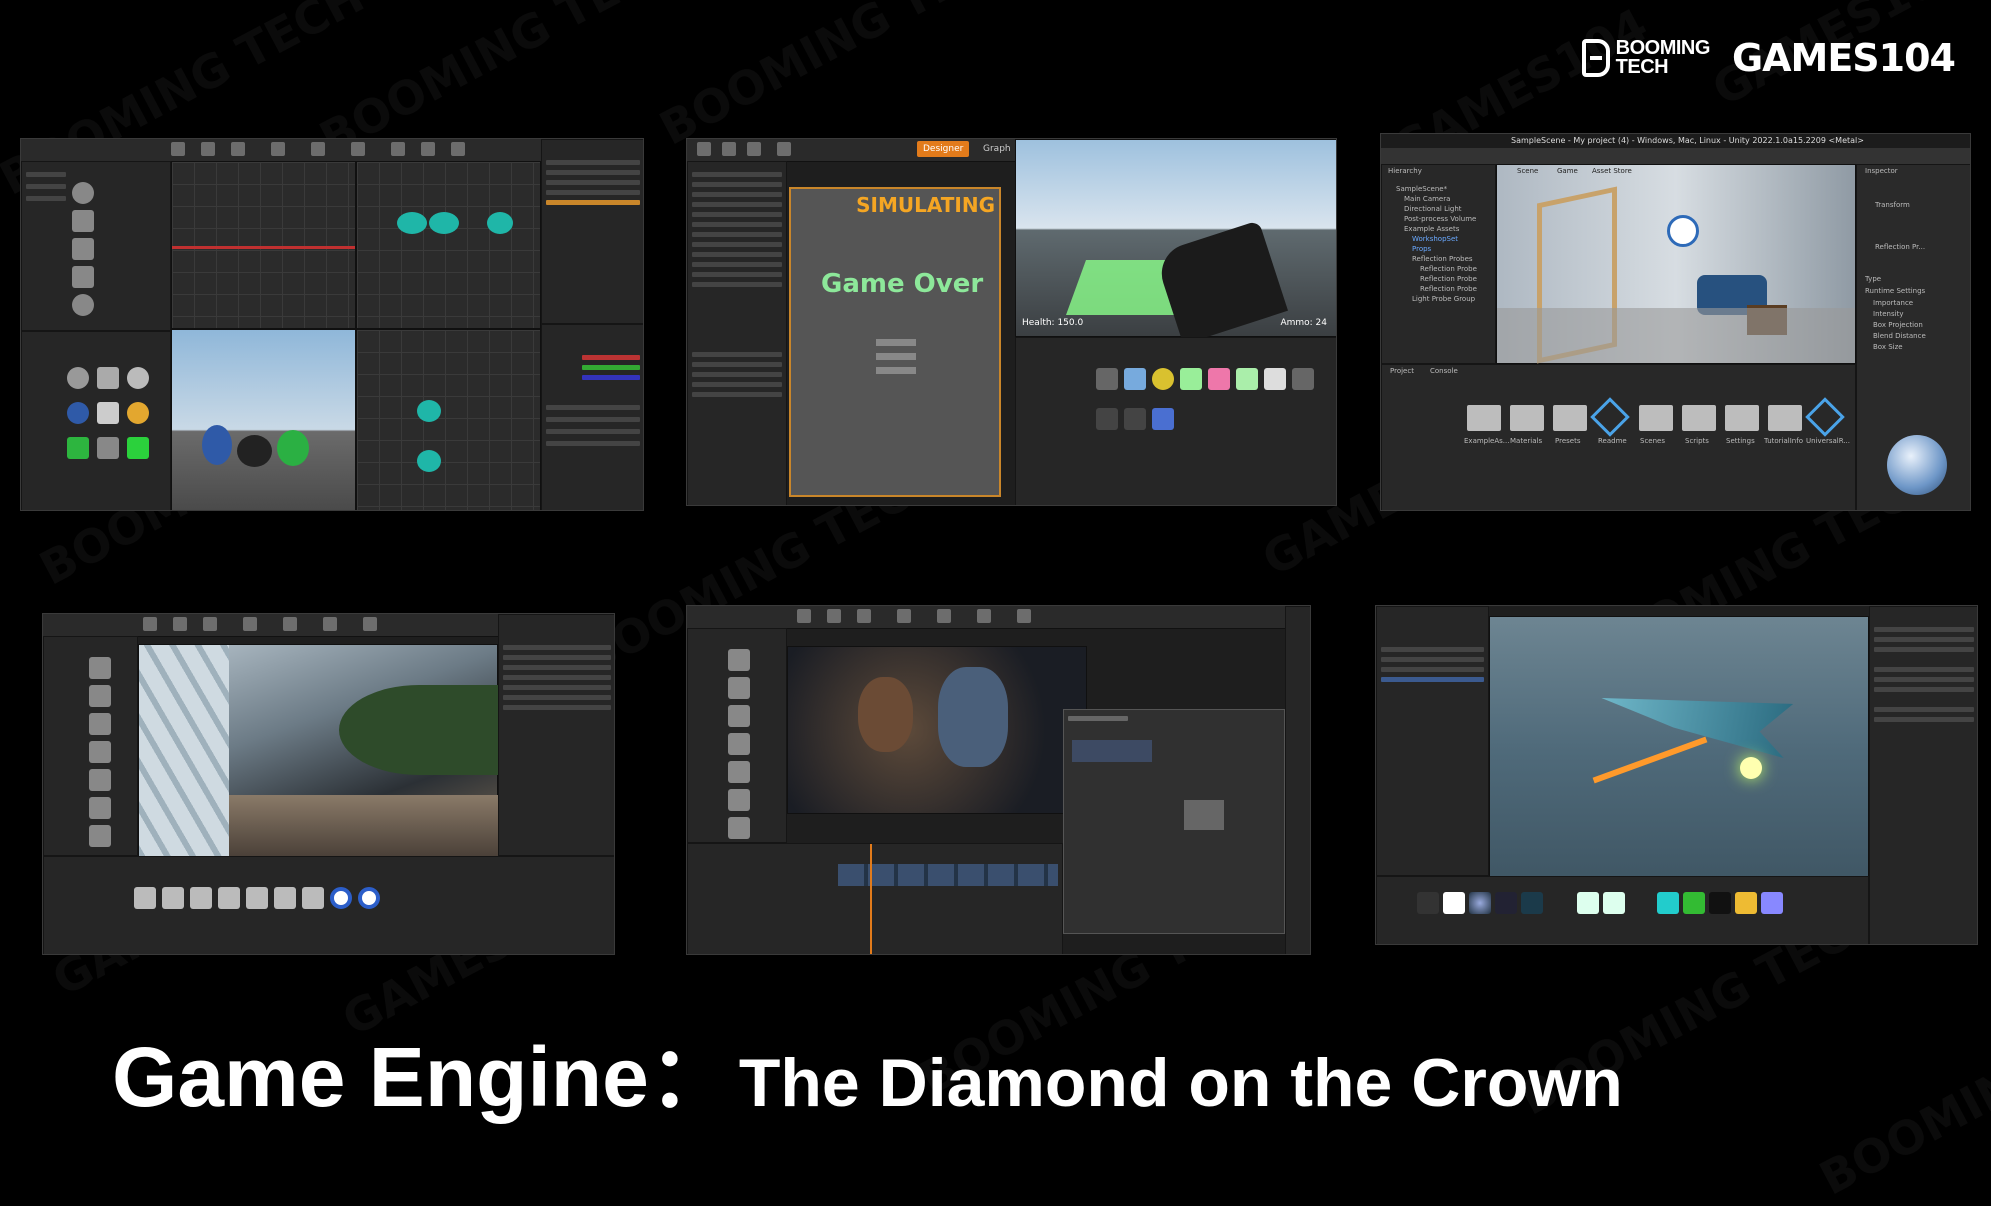 The image size is (1991, 1206). What do you see at coordinates (422, 1077) in the screenshot?
I see `title-main: Game Engine：` at bounding box center [422, 1077].